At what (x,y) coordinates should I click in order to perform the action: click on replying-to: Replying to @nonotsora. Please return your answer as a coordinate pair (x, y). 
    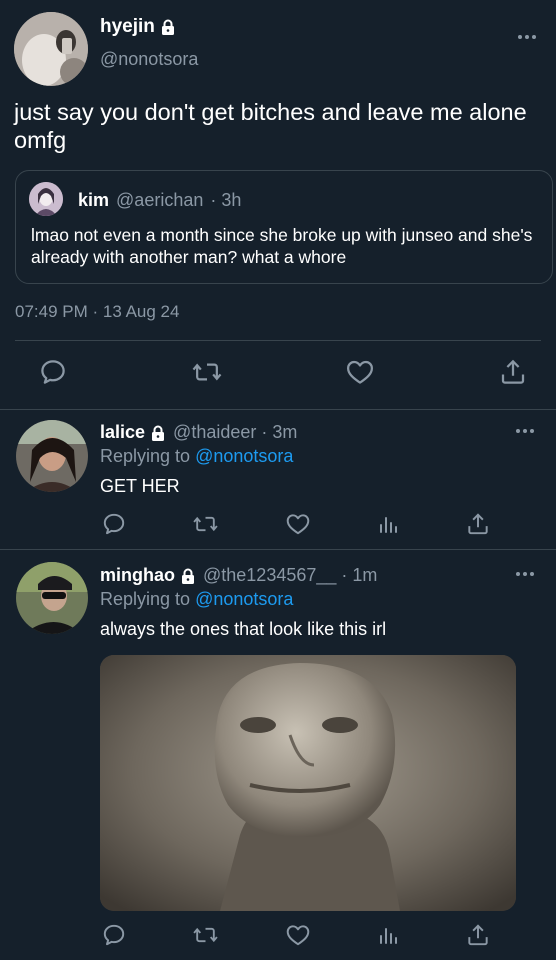
    Looking at the image, I should click on (196, 599).